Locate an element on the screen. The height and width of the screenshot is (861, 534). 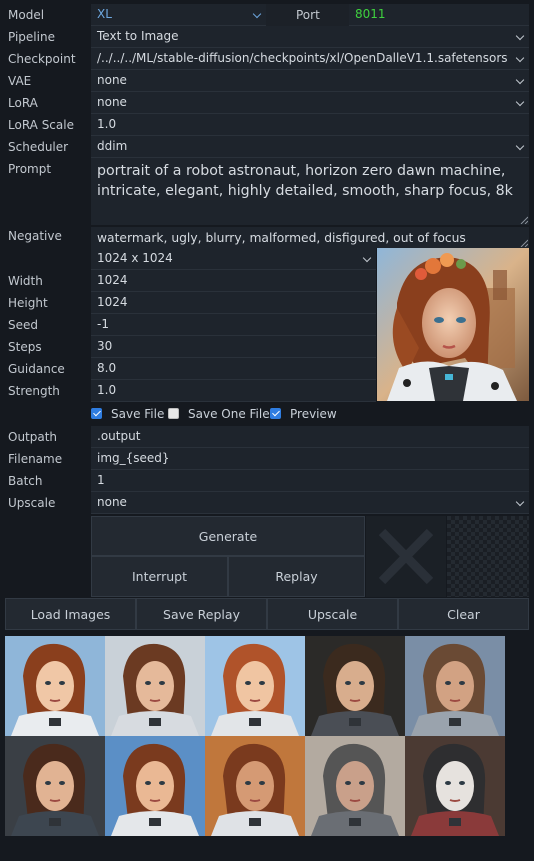
lora-scale-input: 1.0 is located at coordinates (310, 125).